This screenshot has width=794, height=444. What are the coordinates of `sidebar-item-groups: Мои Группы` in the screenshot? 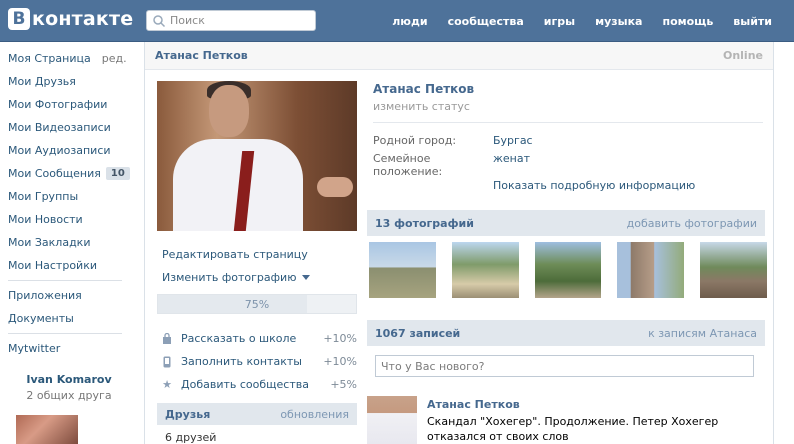 It's located at (69, 196).